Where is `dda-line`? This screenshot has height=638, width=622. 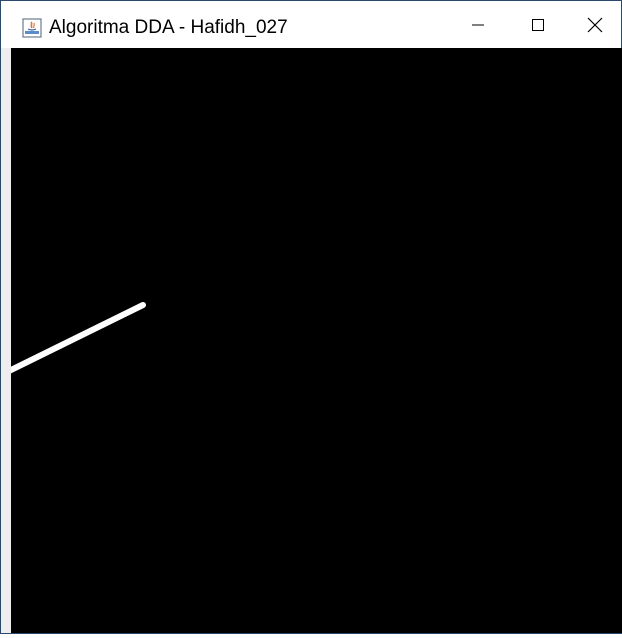 dda-line is located at coordinates (76, 338).